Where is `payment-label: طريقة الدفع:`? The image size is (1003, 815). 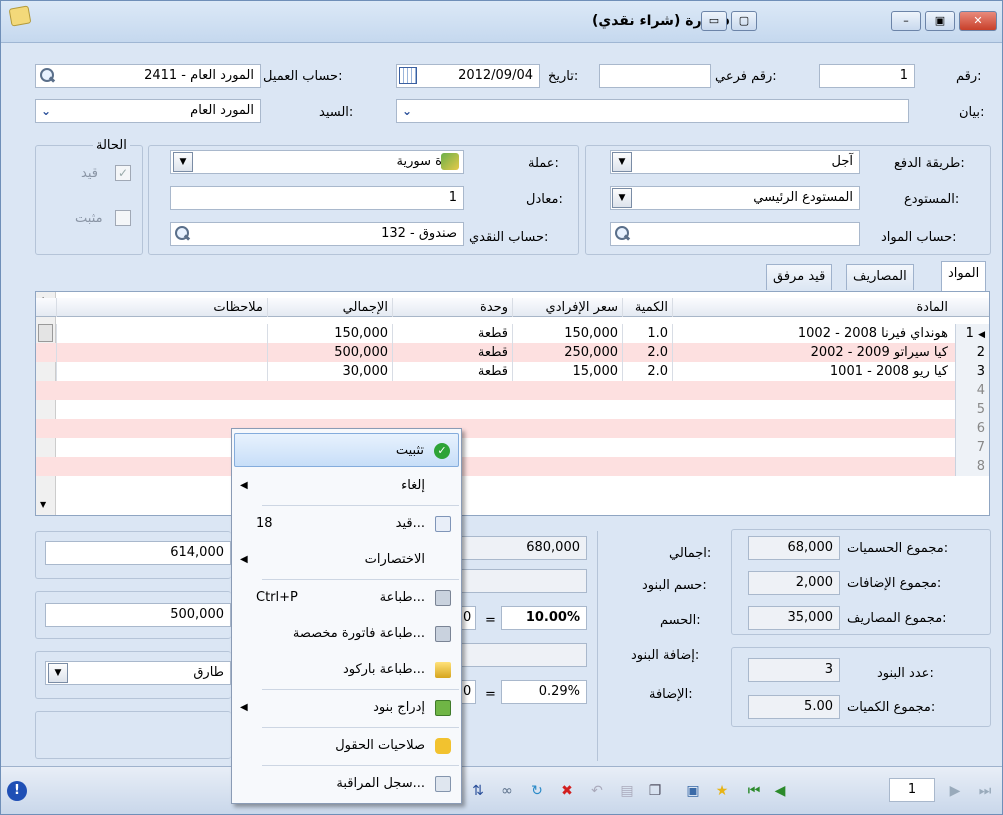
payment-label: طريقة الدفع: is located at coordinates (929, 163).